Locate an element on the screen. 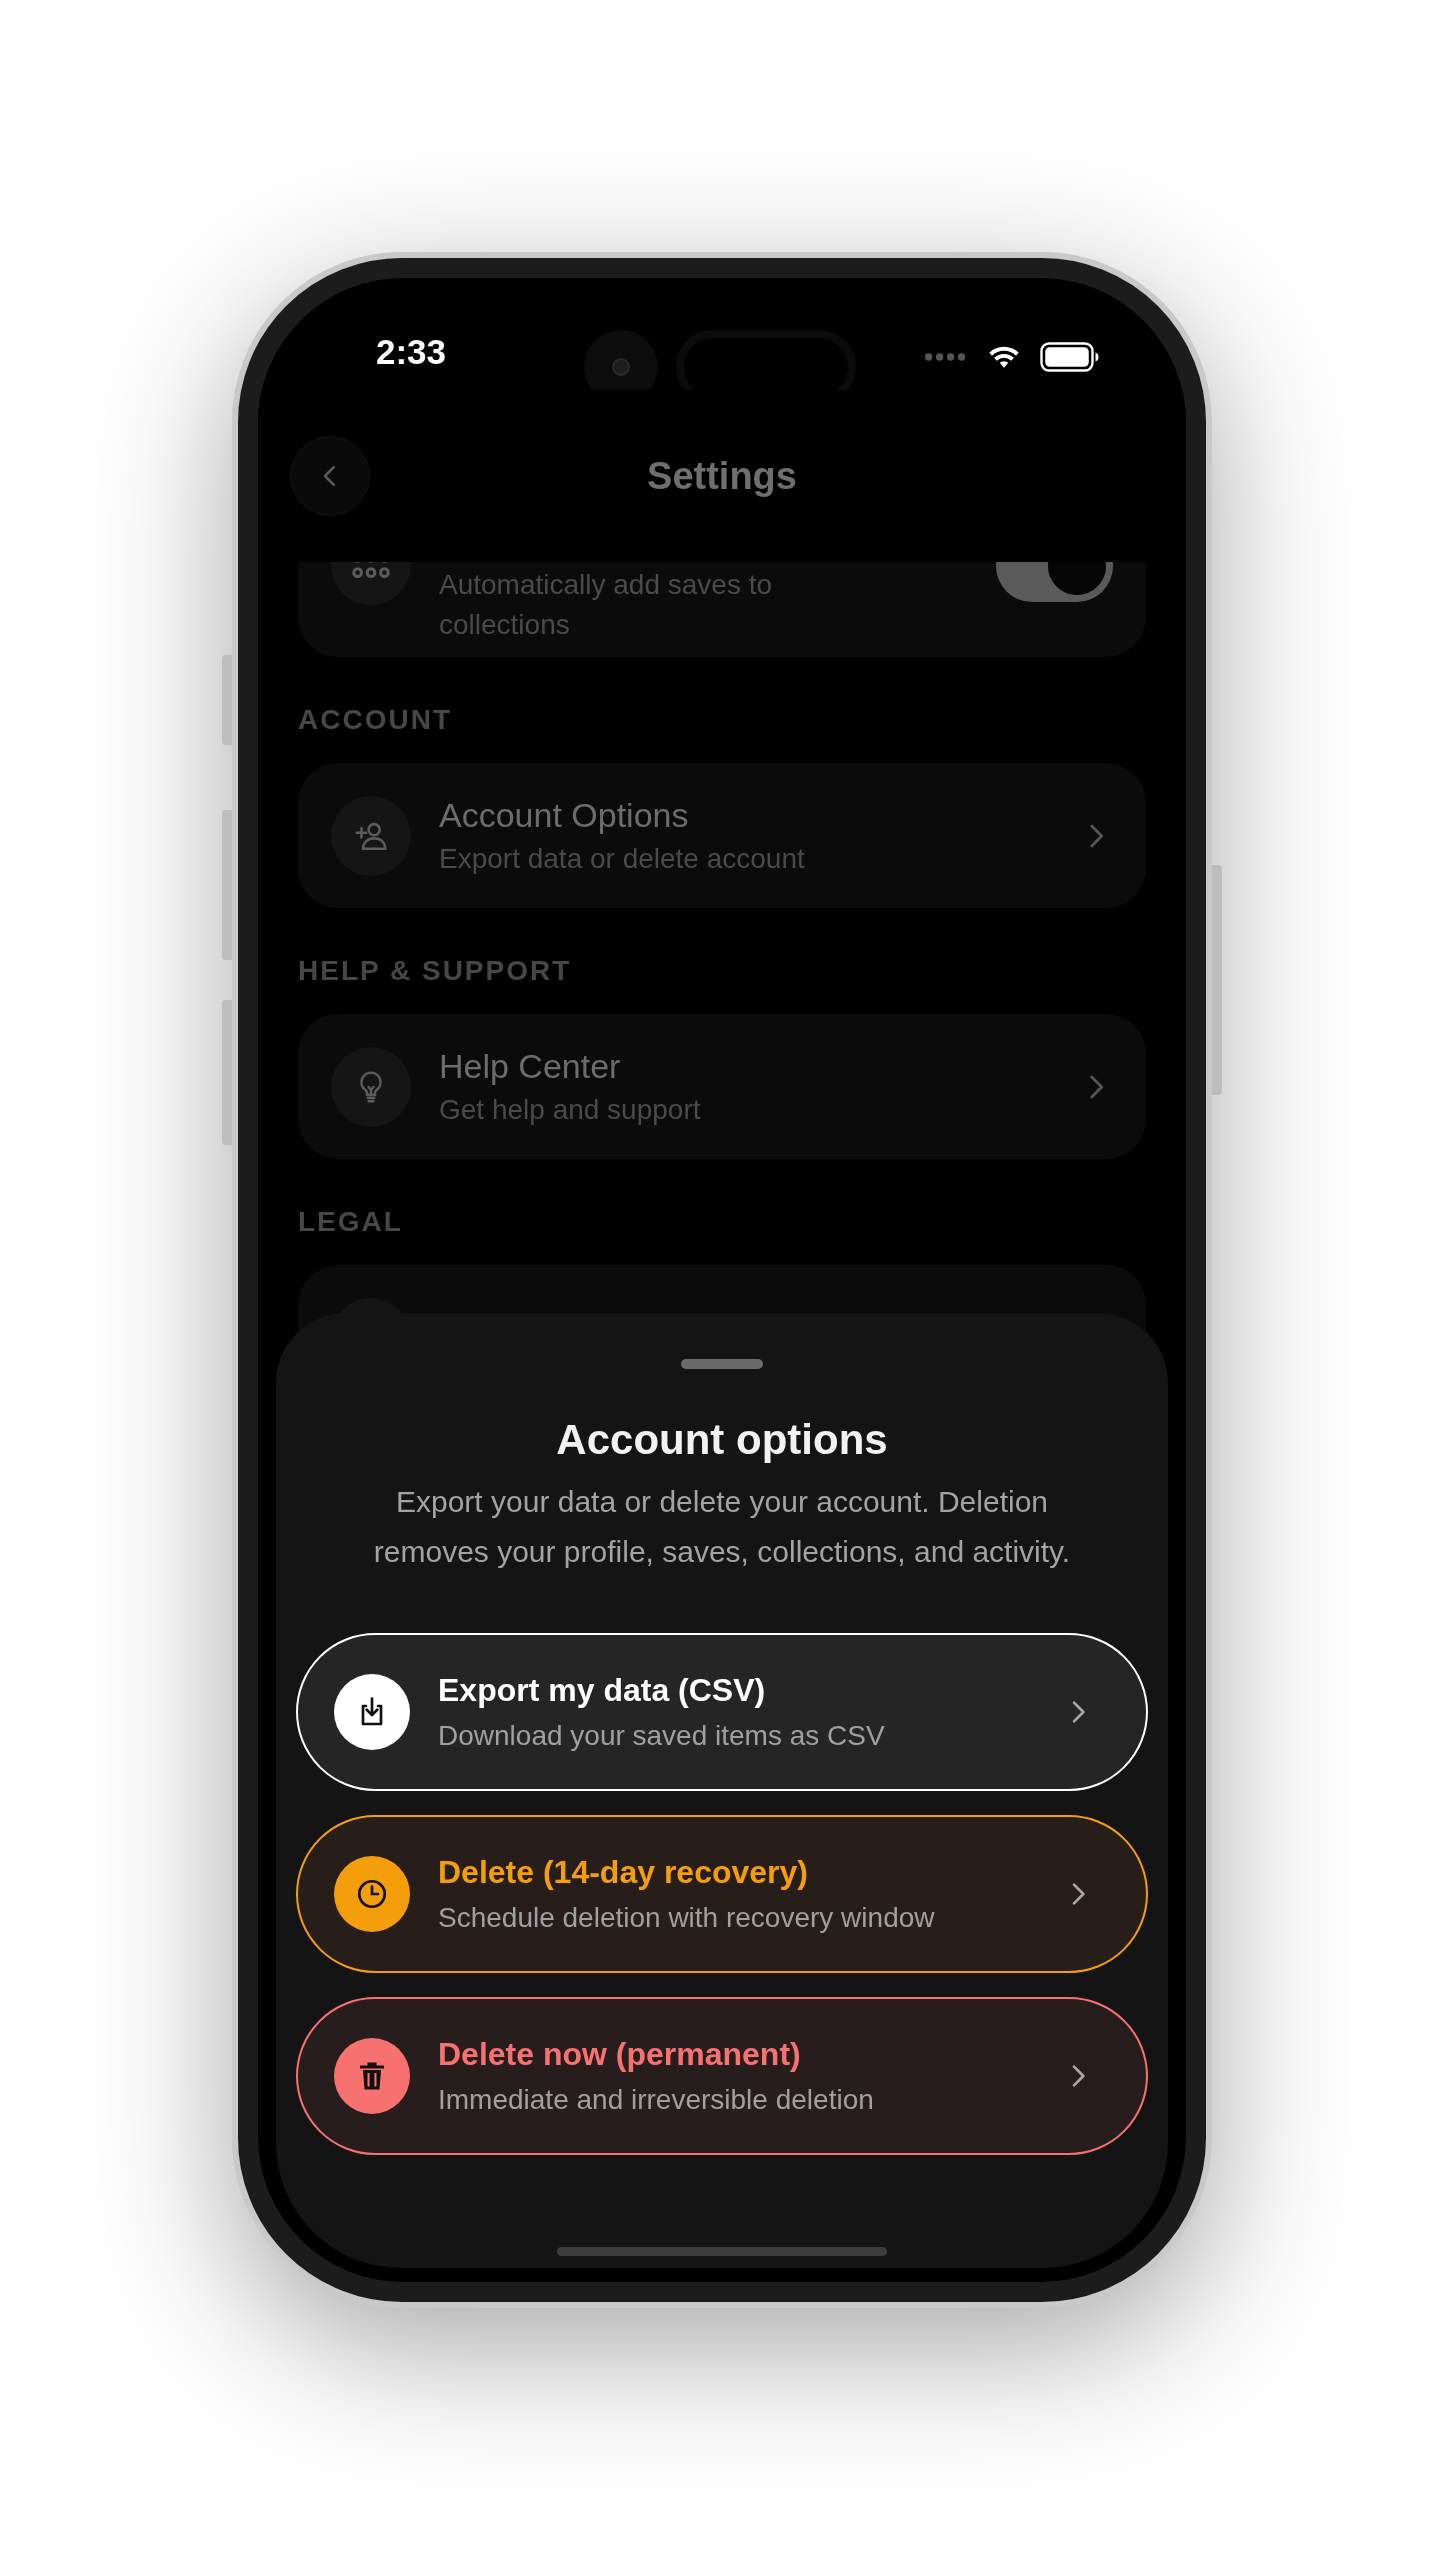 The image size is (1440, 2560). item-subtitle: Export data or delete account is located at coordinates (622, 858).